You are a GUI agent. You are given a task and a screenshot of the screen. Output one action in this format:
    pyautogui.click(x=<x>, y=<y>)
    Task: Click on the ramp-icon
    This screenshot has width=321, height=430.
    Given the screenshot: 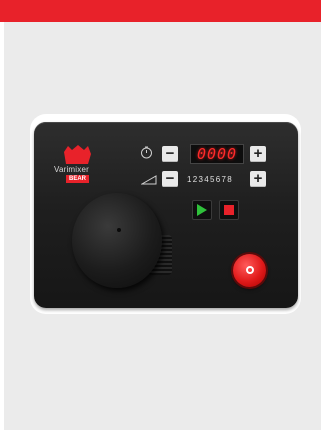 What is the action you would take?
    pyautogui.click(x=149, y=180)
    